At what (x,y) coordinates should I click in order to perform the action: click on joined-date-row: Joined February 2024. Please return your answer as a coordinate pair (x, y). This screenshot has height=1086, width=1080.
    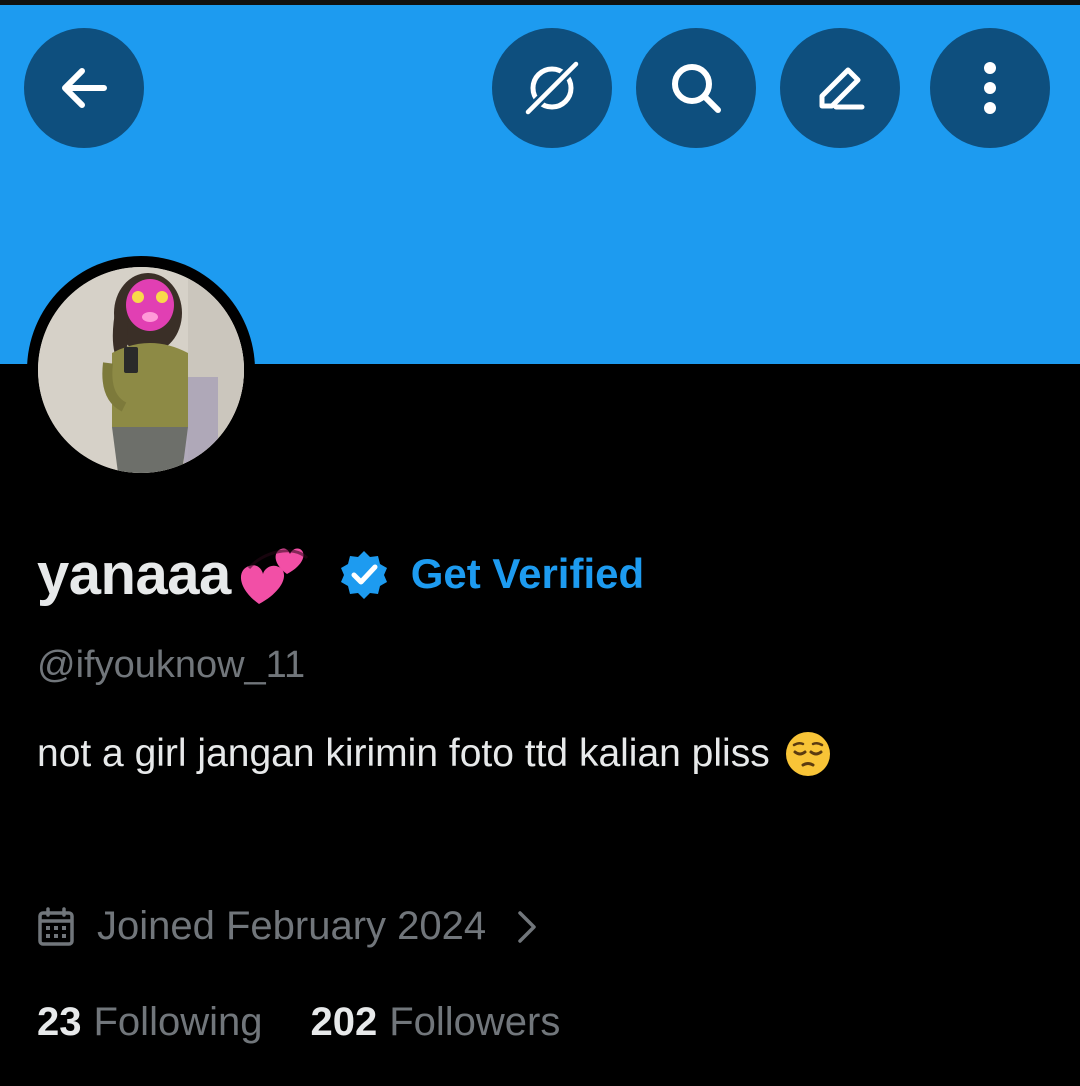
    Looking at the image, I should click on (287, 926).